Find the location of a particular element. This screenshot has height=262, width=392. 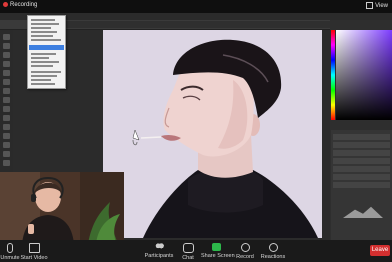

leave-label: Leave is located at coordinates (380, 250).